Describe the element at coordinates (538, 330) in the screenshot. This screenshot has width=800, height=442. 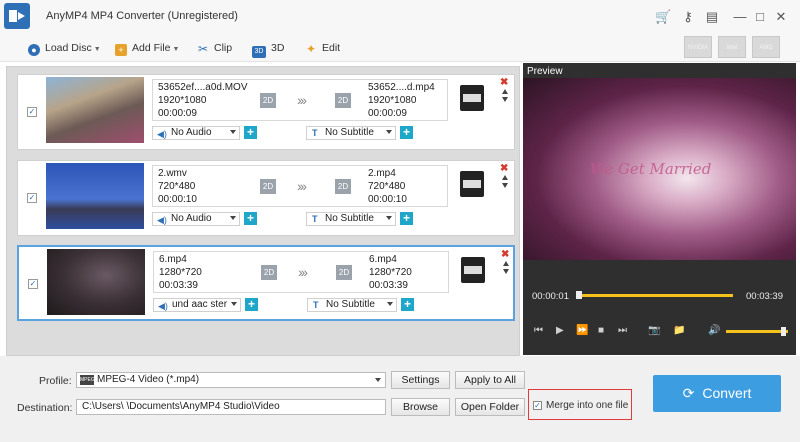
I see `skip-back-icon: ⏮` at that location.